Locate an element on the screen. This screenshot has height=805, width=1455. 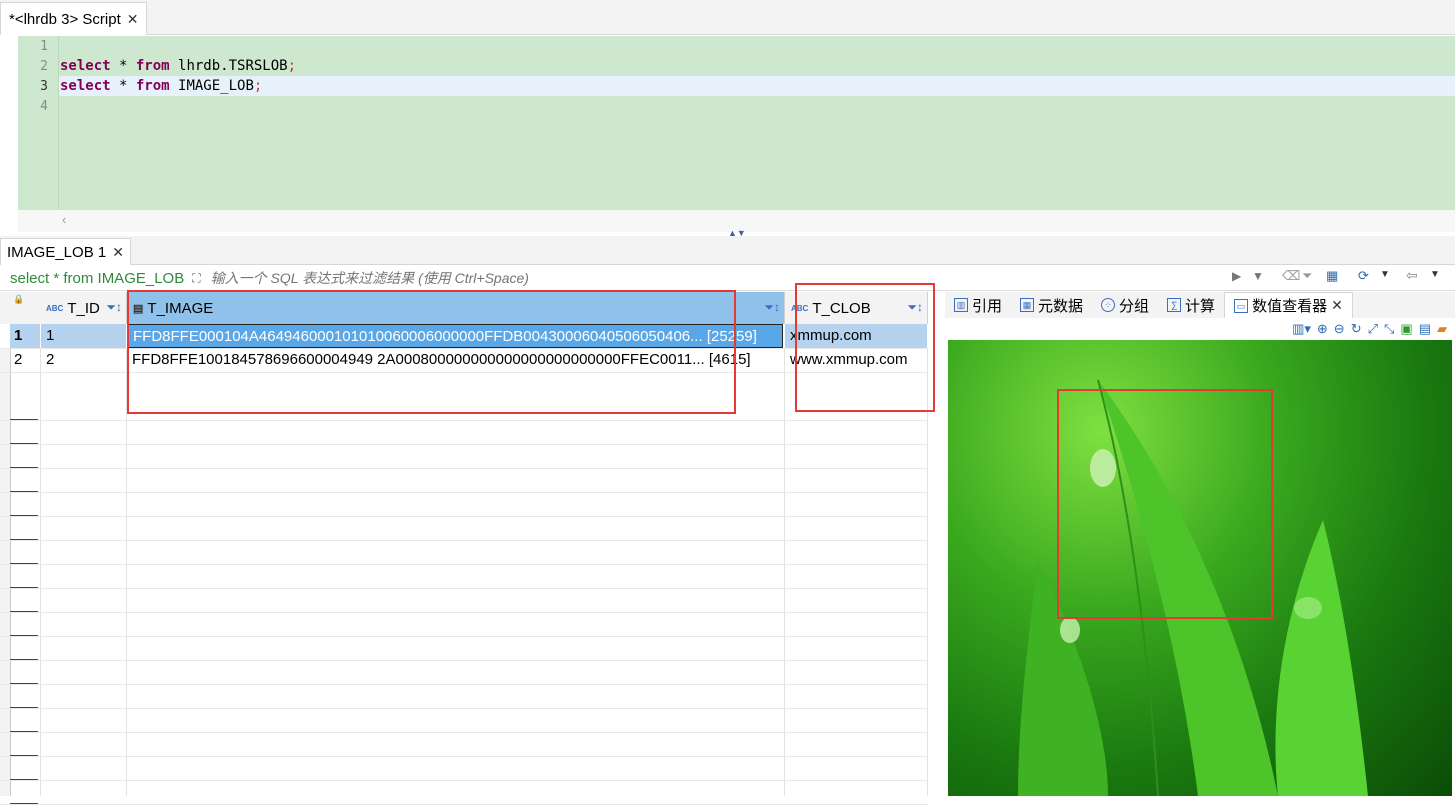
panel-tab-bar: ▥ 引用 ▦ 元数据 ⁘ 分组 ∑ 计算 ▭ 数值查看器 ✕ is located at coordinates (1200, 305).